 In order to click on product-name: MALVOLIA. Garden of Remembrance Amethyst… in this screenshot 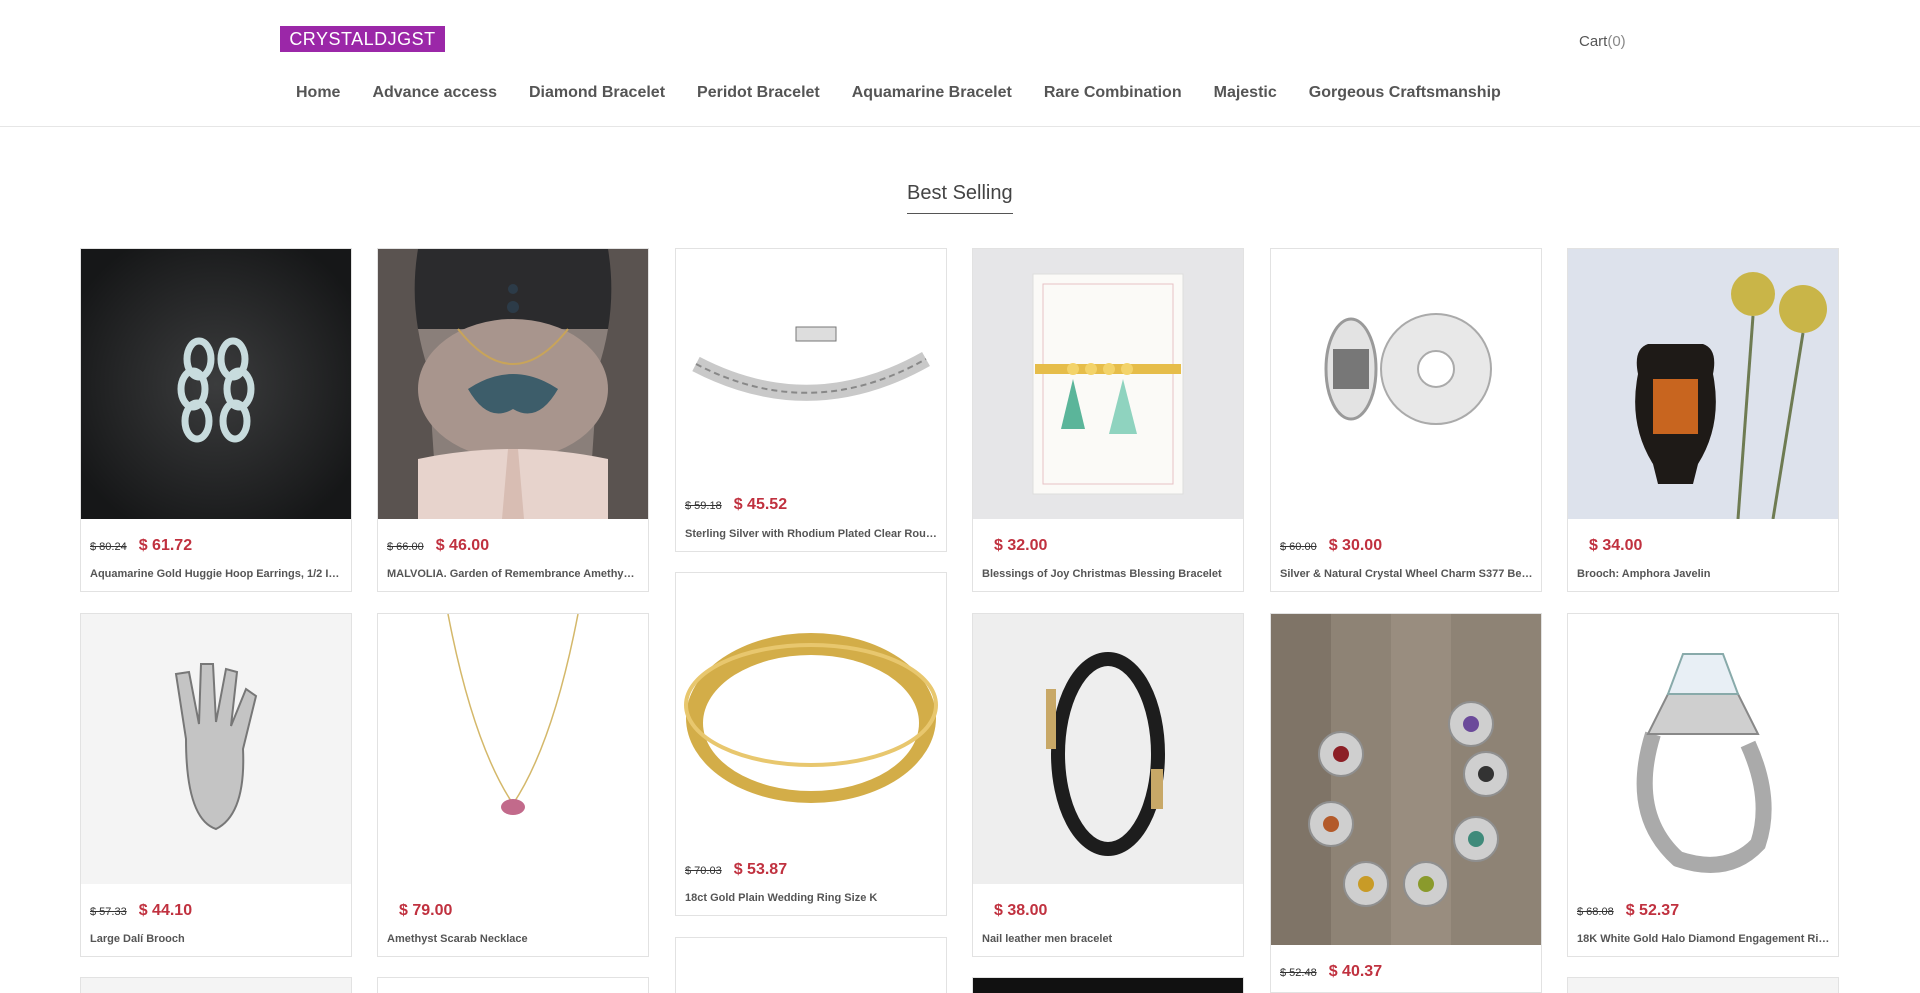, I will do `click(513, 574)`.